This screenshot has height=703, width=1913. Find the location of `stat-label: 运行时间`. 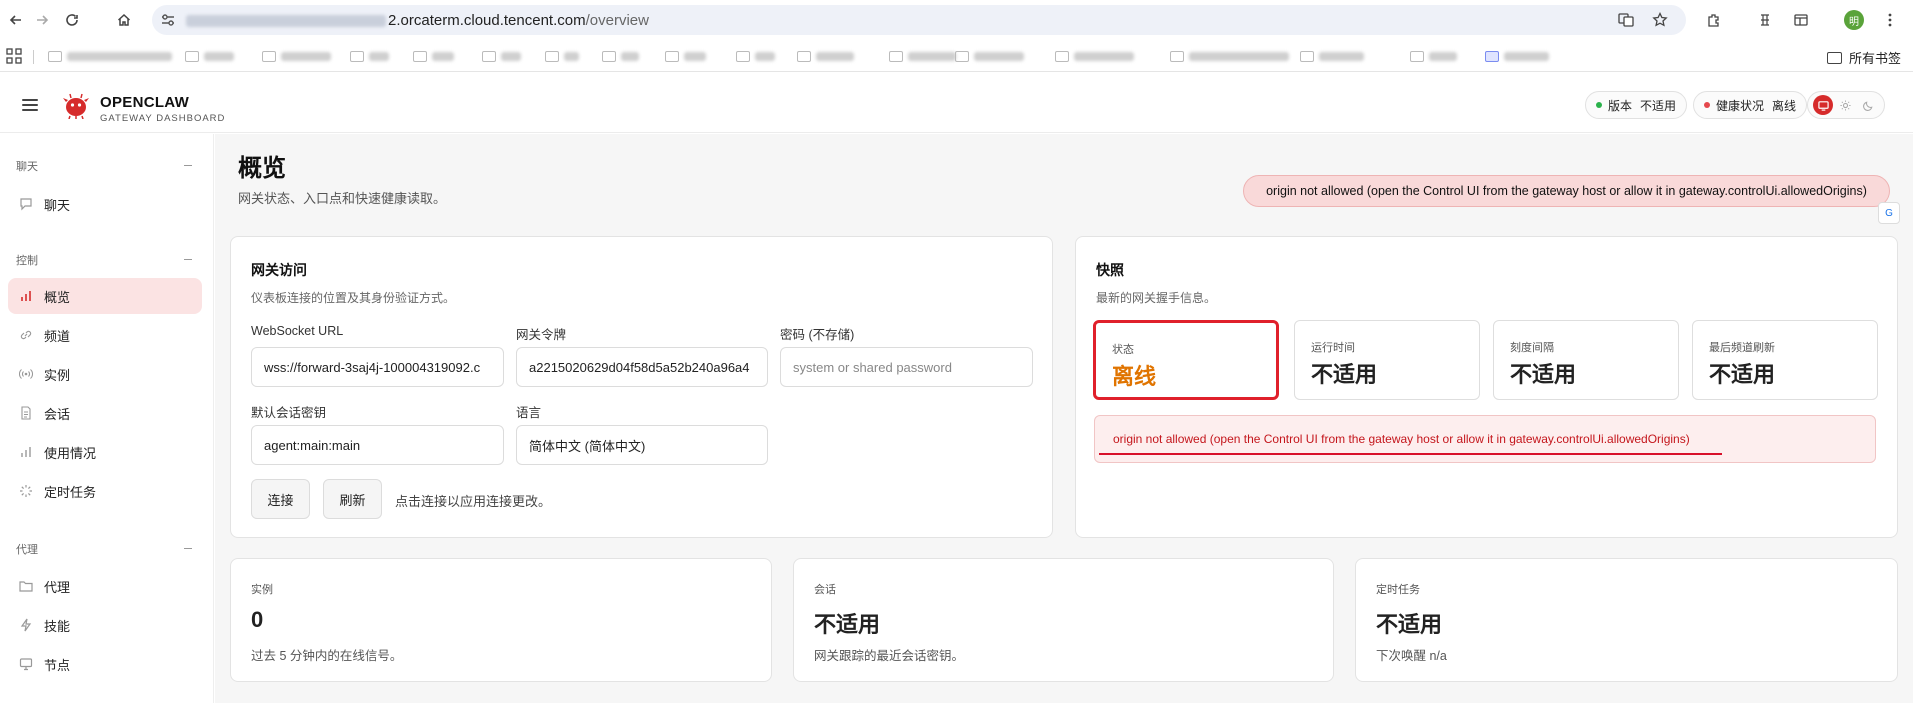

stat-label: 运行时间 is located at coordinates (1333, 348).